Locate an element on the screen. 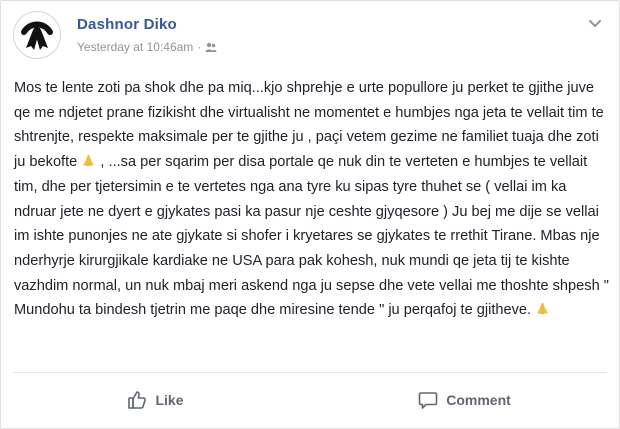 Image resolution: width=620 pixels, height=429 pixels. comment-label: Comment is located at coordinates (478, 400).